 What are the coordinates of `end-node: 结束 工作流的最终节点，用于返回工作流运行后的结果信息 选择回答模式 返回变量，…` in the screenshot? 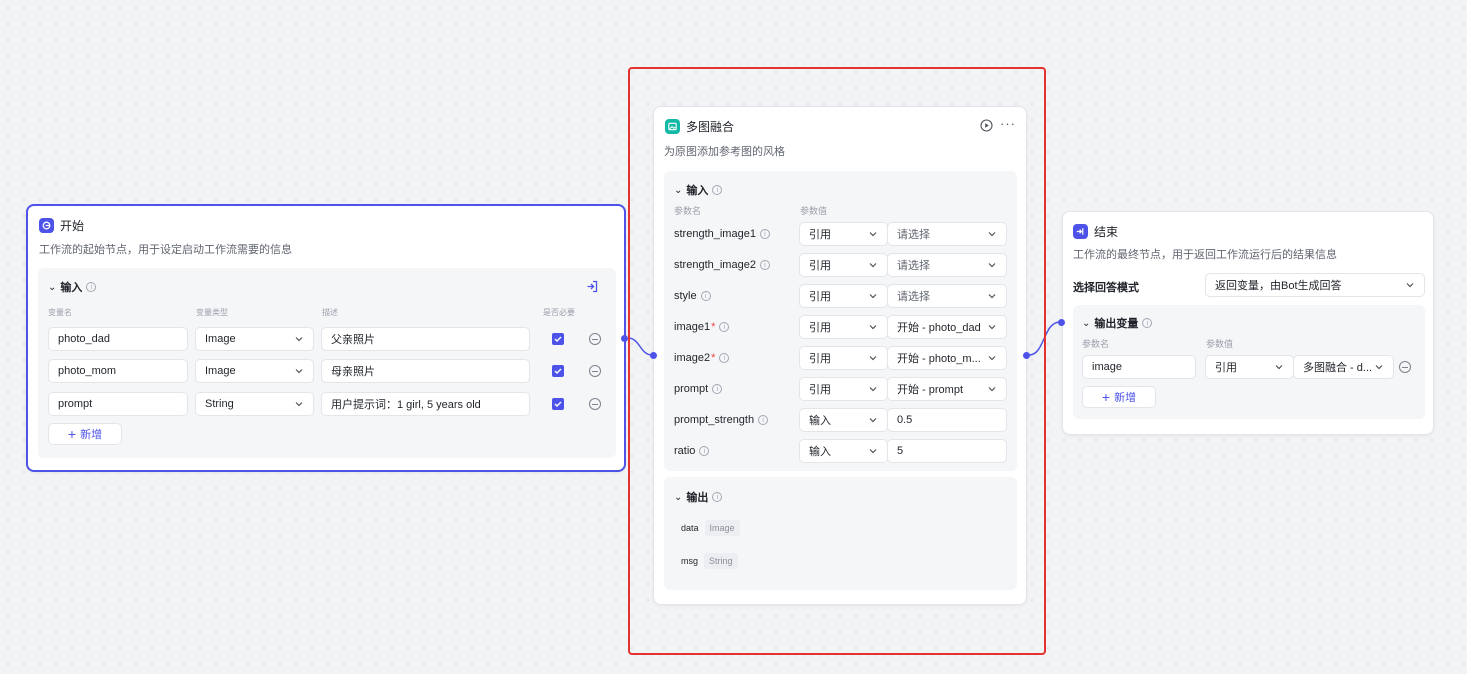 It's located at (1248, 323).